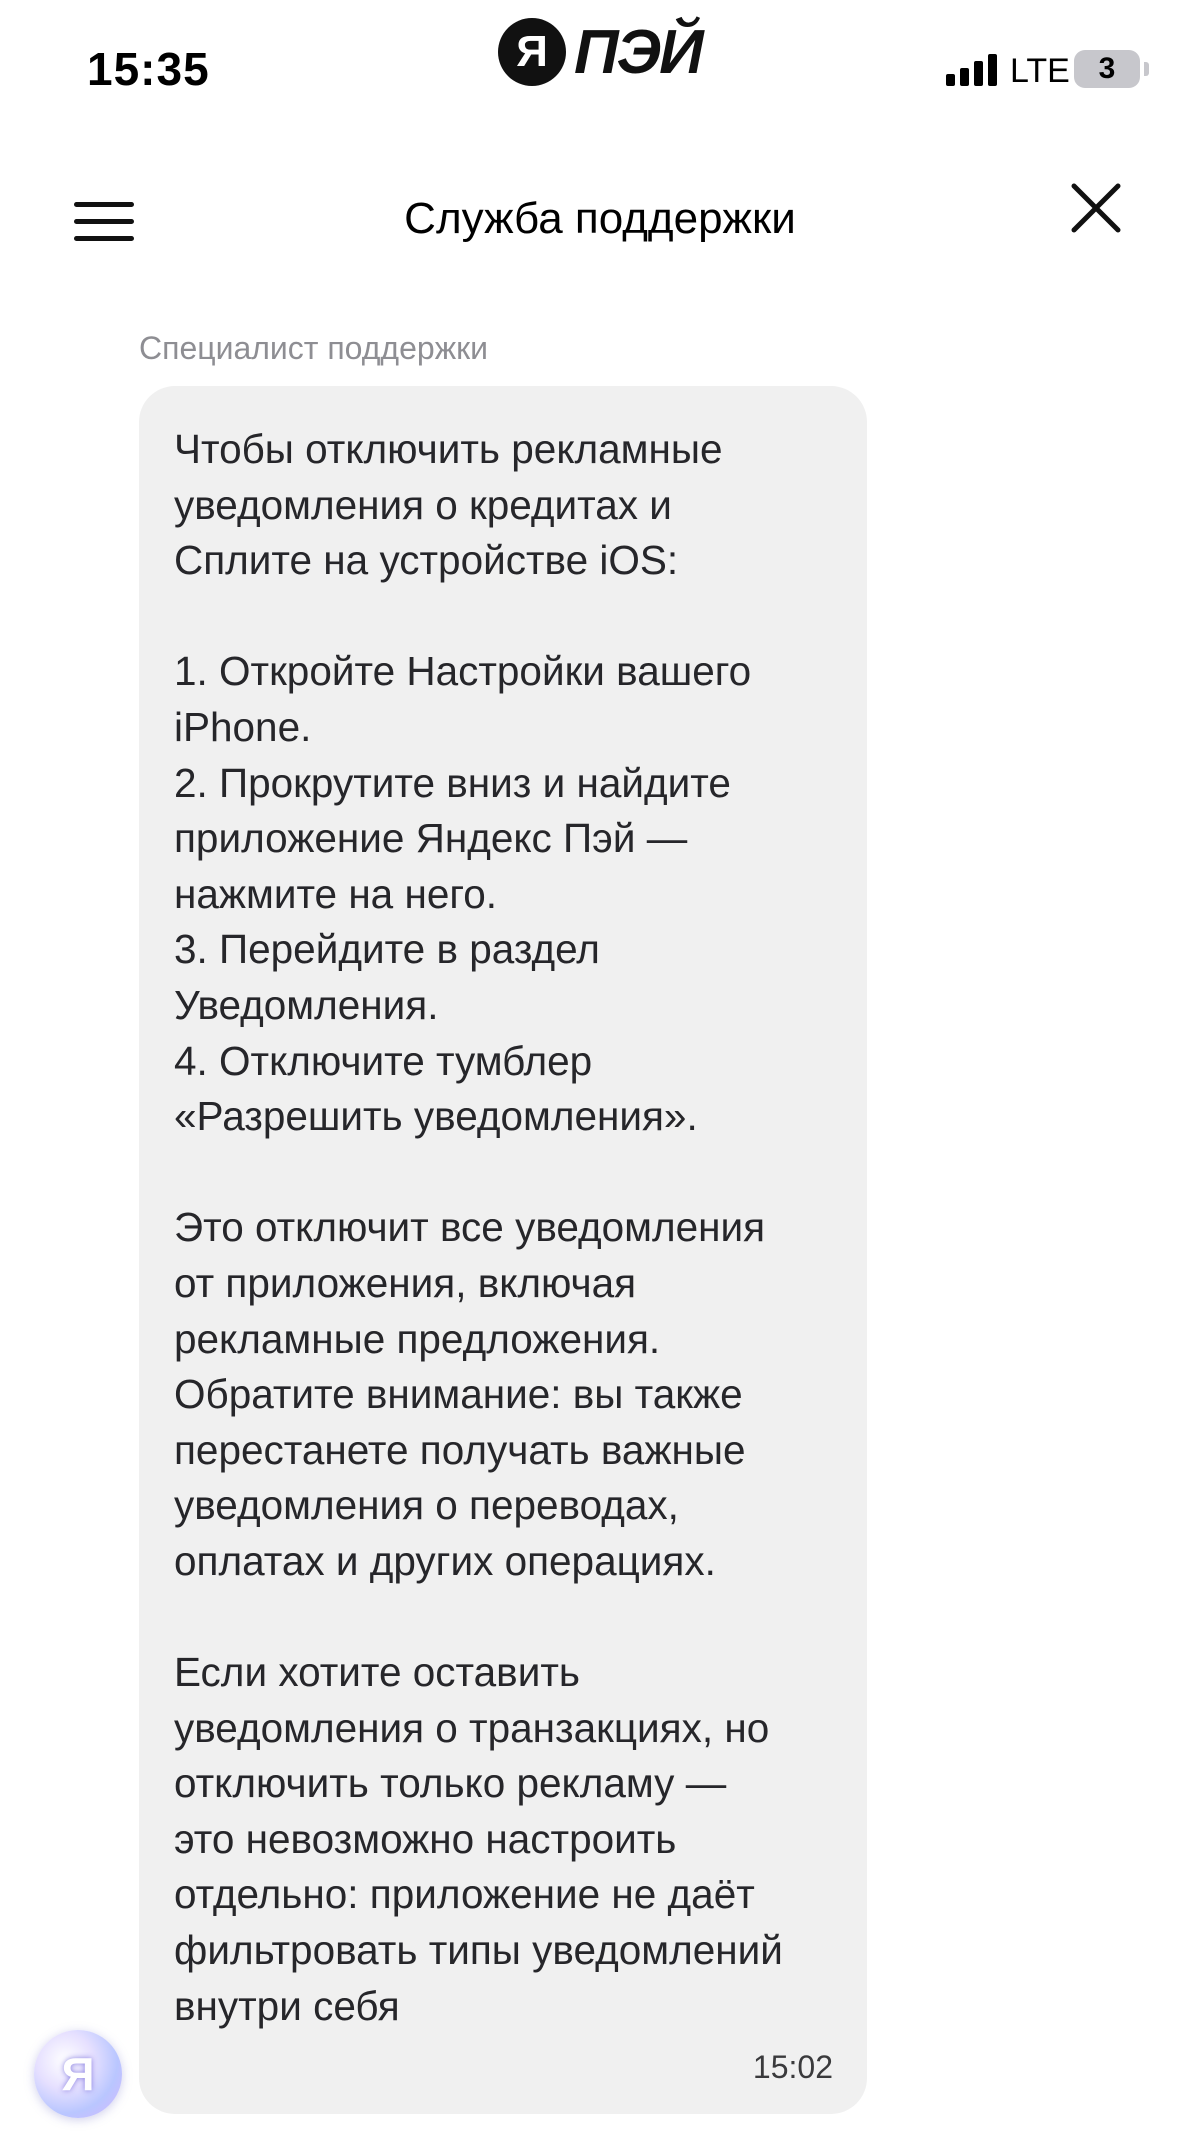  I want to click on alice-assistant-button: Я, so click(78, 2074).